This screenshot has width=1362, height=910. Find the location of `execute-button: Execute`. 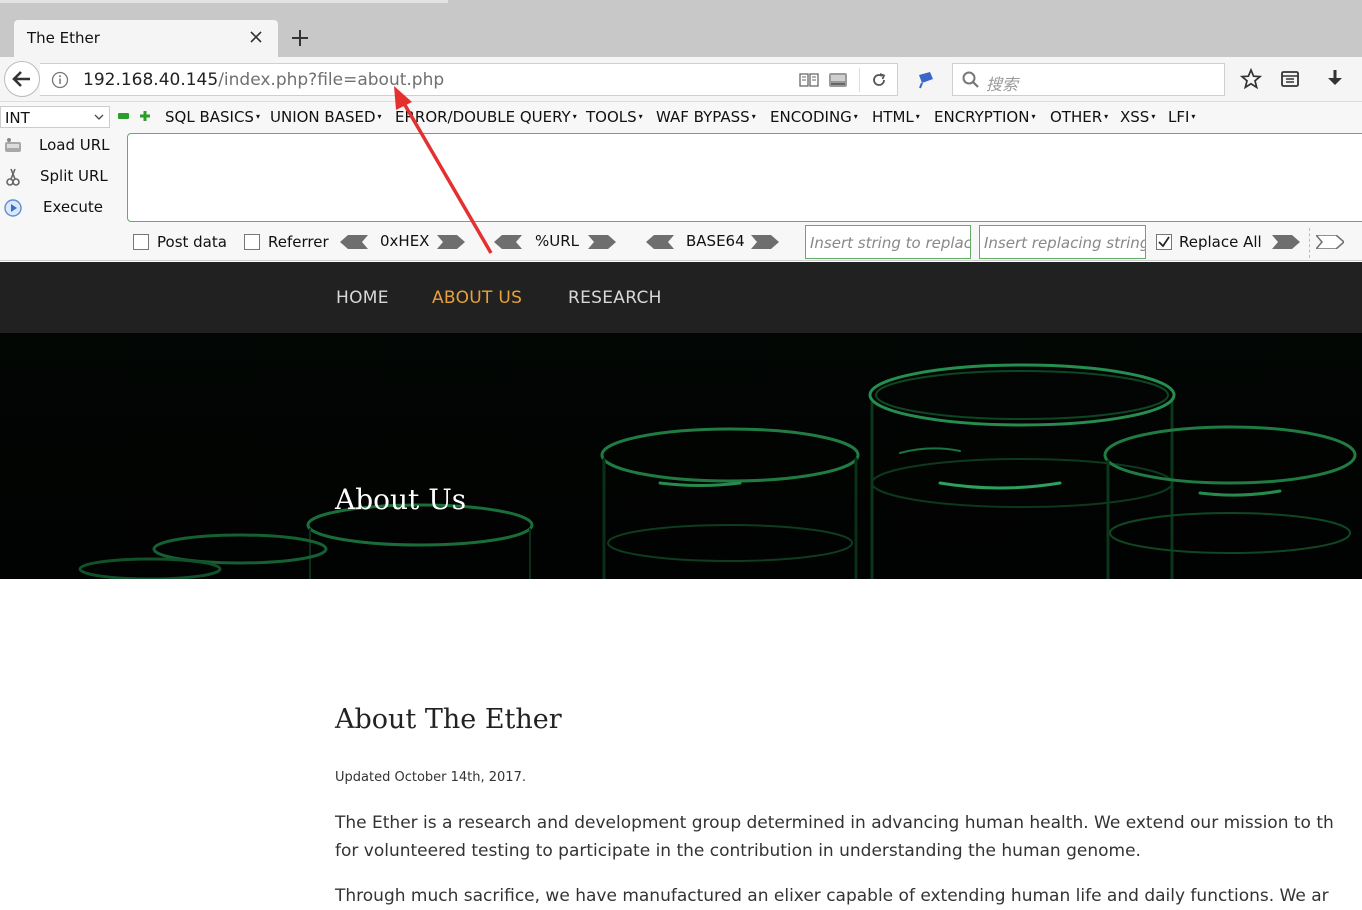

execute-button: Execute is located at coordinates (61, 208).